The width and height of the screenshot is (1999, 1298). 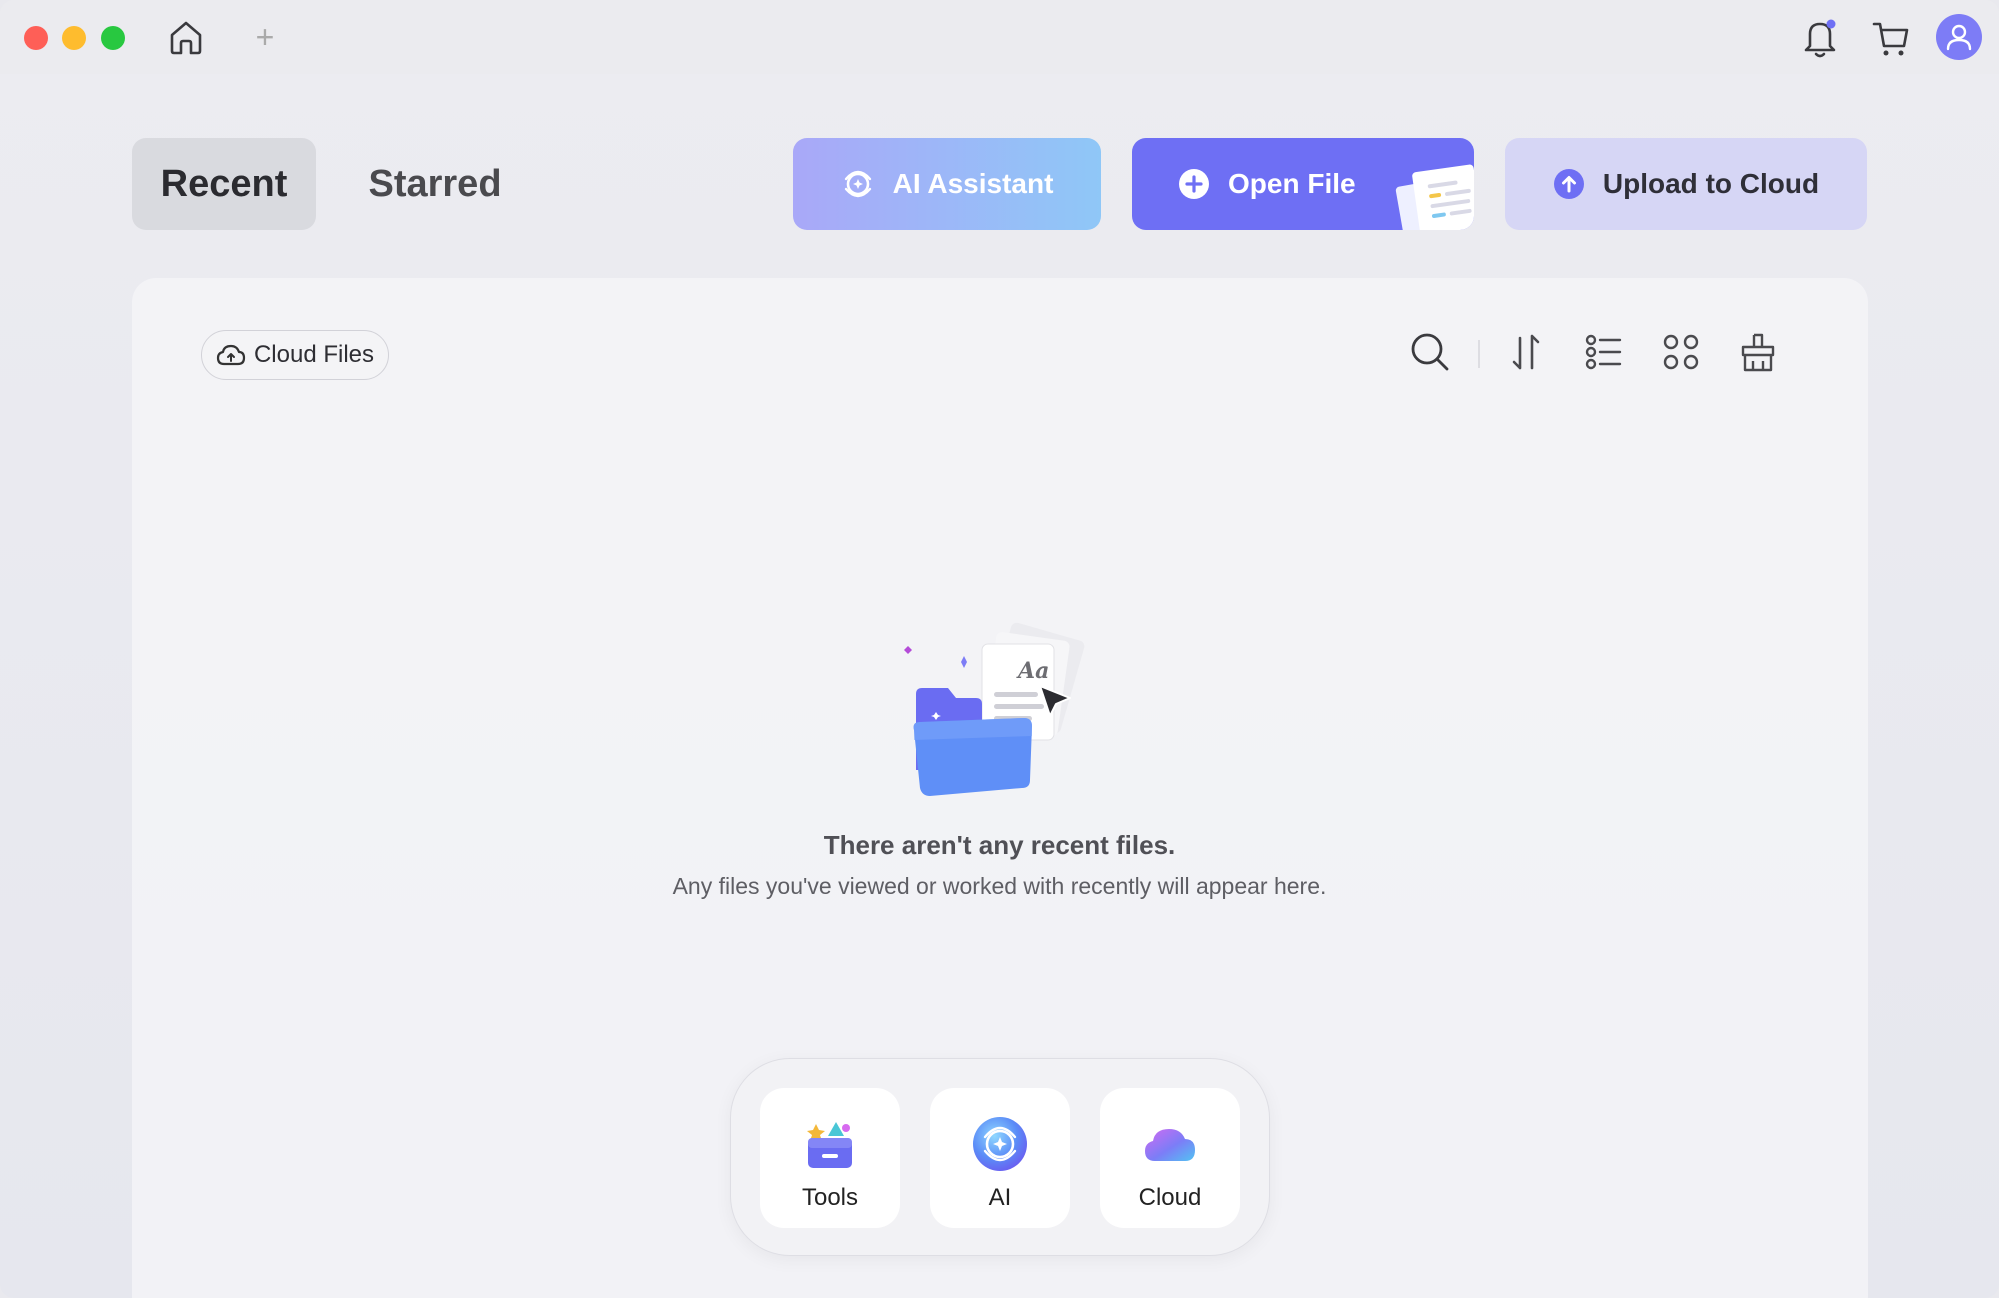 What do you see at coordinates (830, 1197) in the screenshot?
I see `dock-item-tools-label: Tools` at bounding box center [830, 1197].